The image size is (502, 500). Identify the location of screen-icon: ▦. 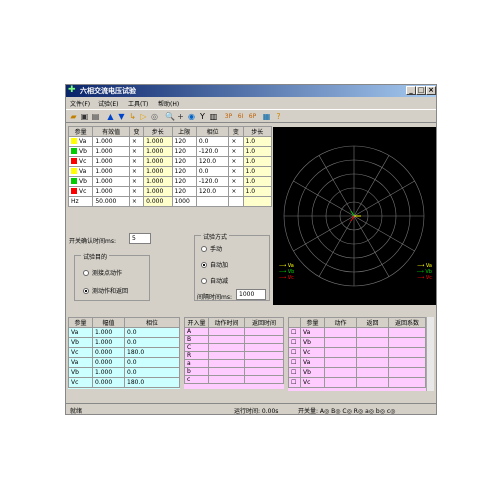
(266, 116).